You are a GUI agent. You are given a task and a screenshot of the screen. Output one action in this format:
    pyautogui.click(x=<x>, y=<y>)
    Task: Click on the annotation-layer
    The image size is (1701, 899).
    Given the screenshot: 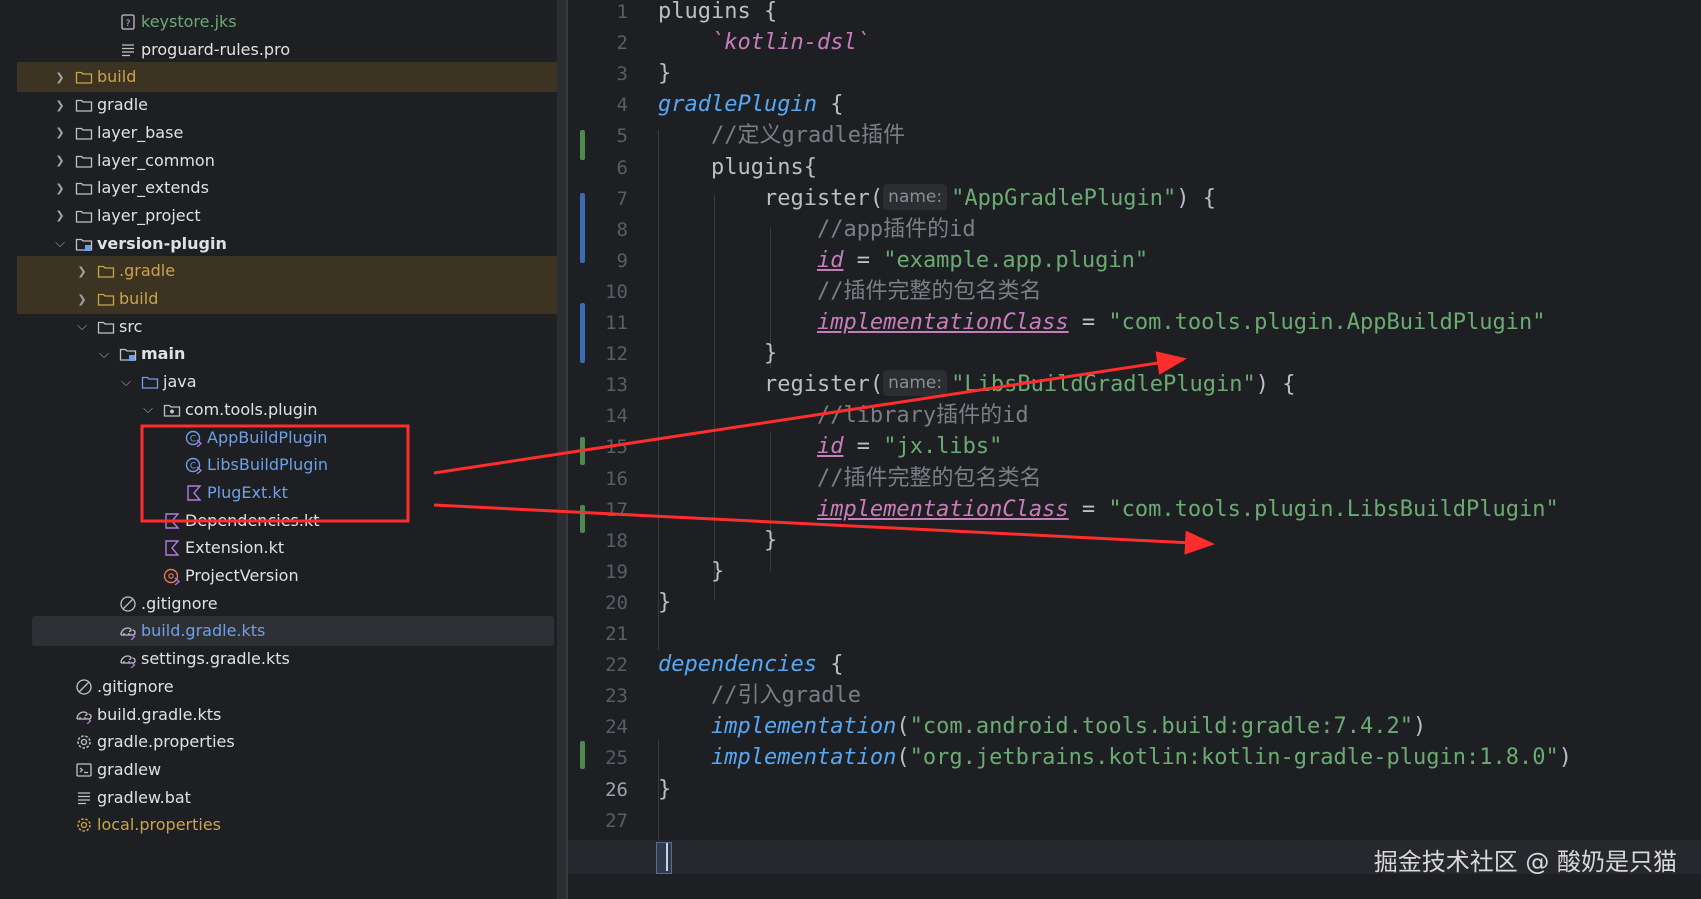 What is the action you would take?
    pyautogui.click(x=677, y=453)
    